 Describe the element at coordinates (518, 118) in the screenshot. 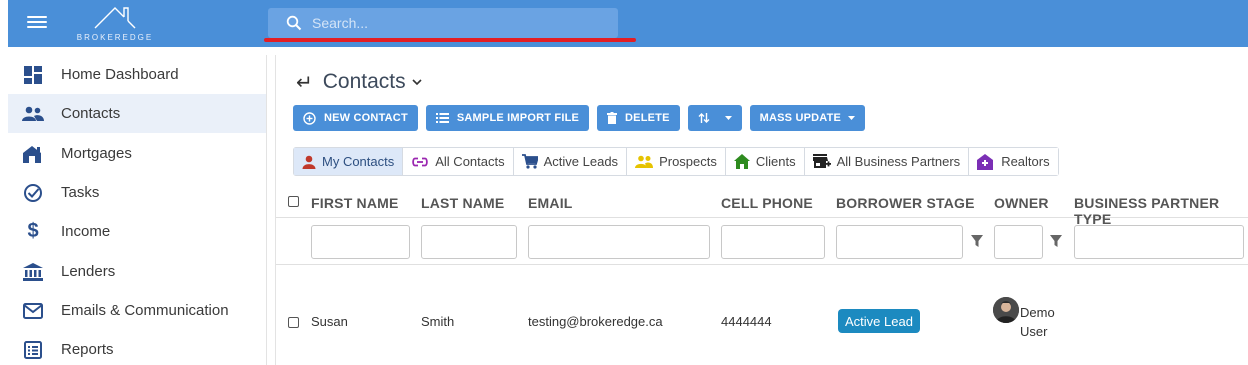

I see `sample-import-label: SAMPLE IMPORT FILE` at that location.